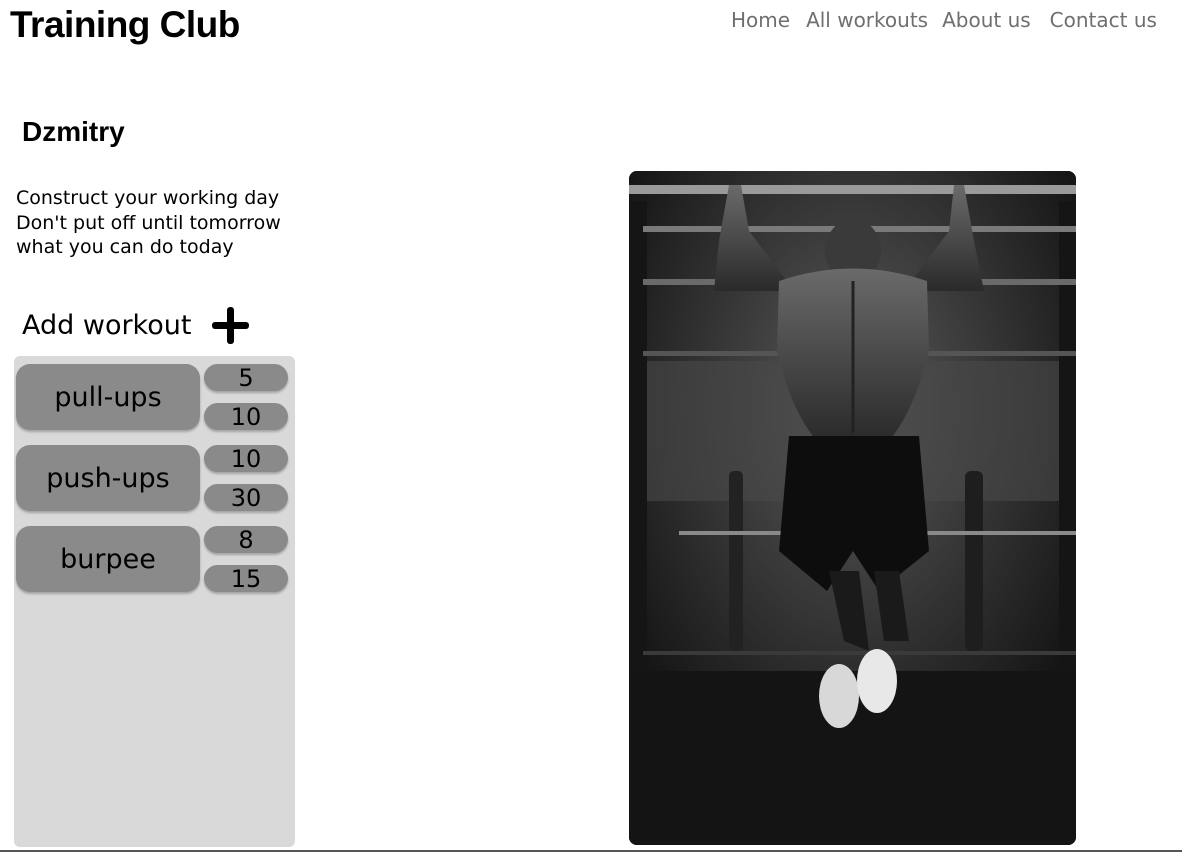 This screenshot has height=852, width=1182. I want to click on workout-sets: 5, so click(246, 378).